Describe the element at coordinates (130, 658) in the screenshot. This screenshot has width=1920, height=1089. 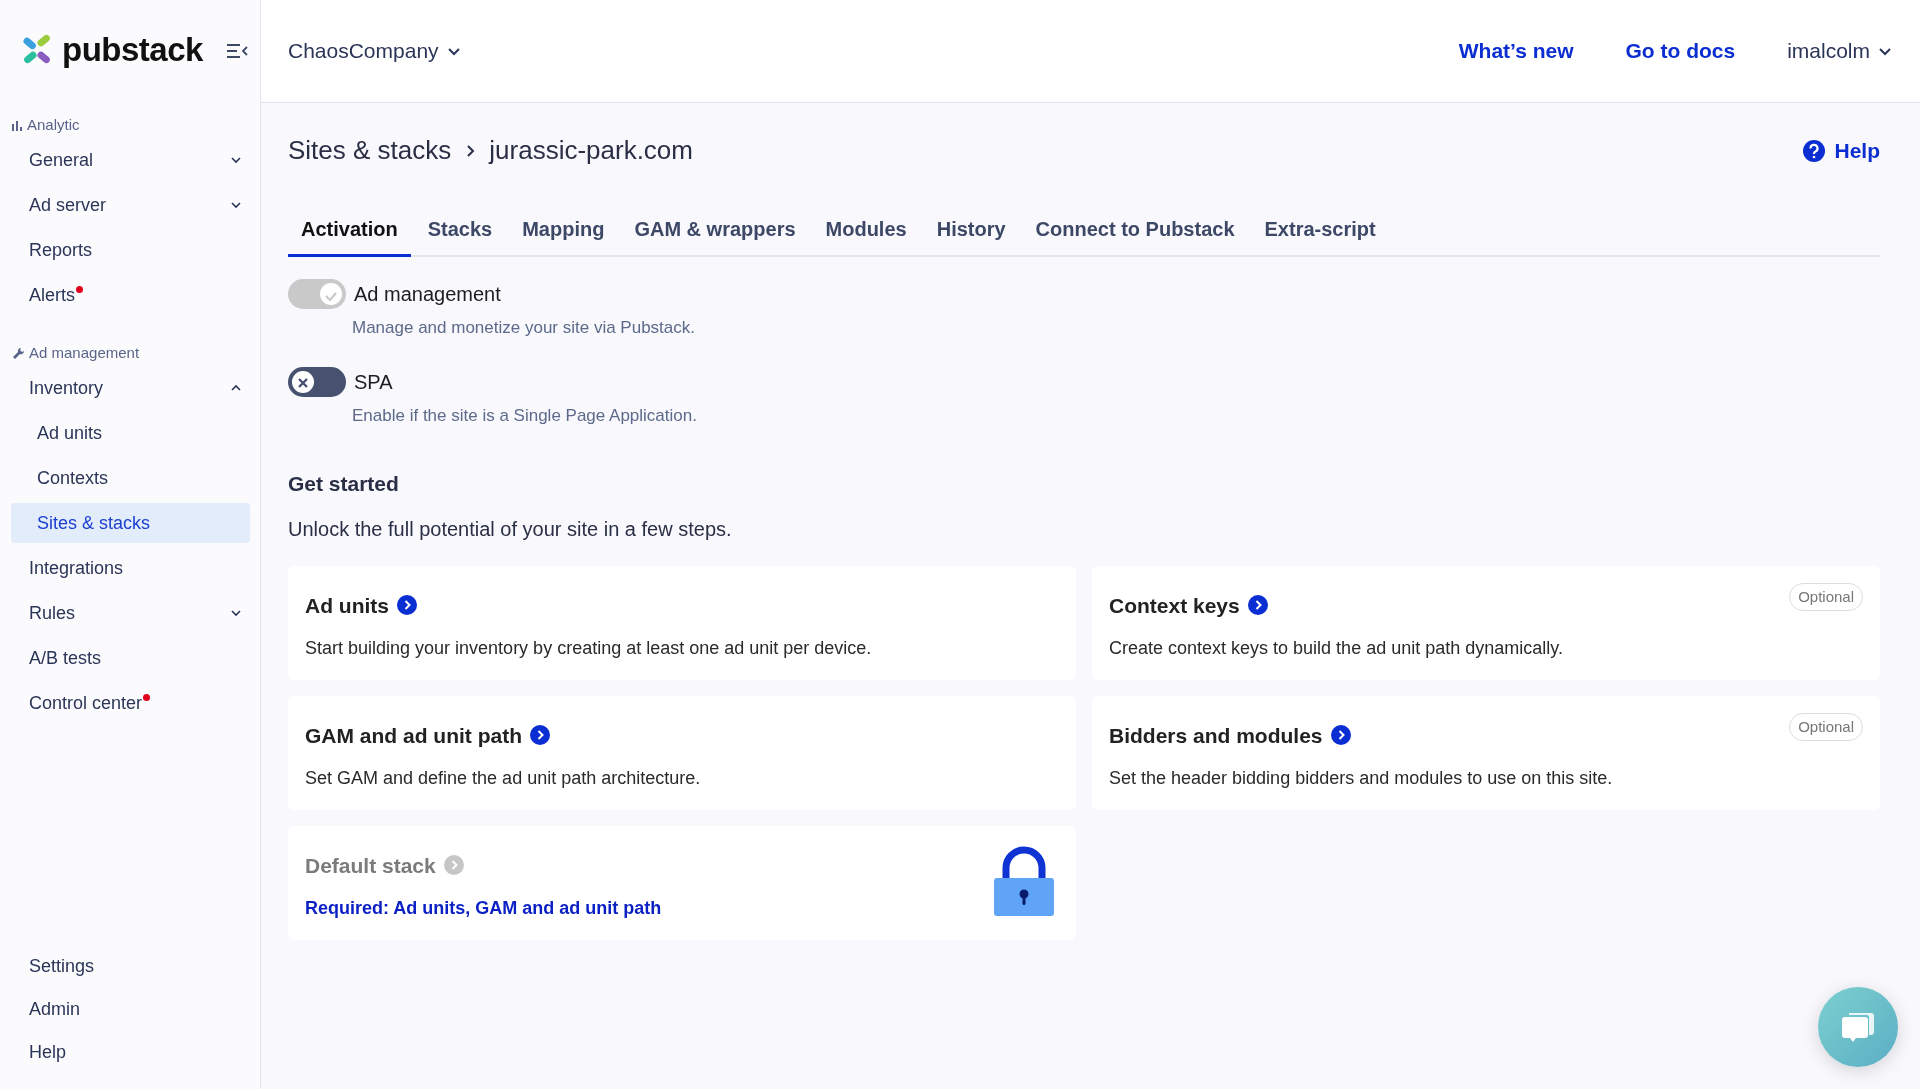
I see `sidebar-item: A/B tests` at that location.